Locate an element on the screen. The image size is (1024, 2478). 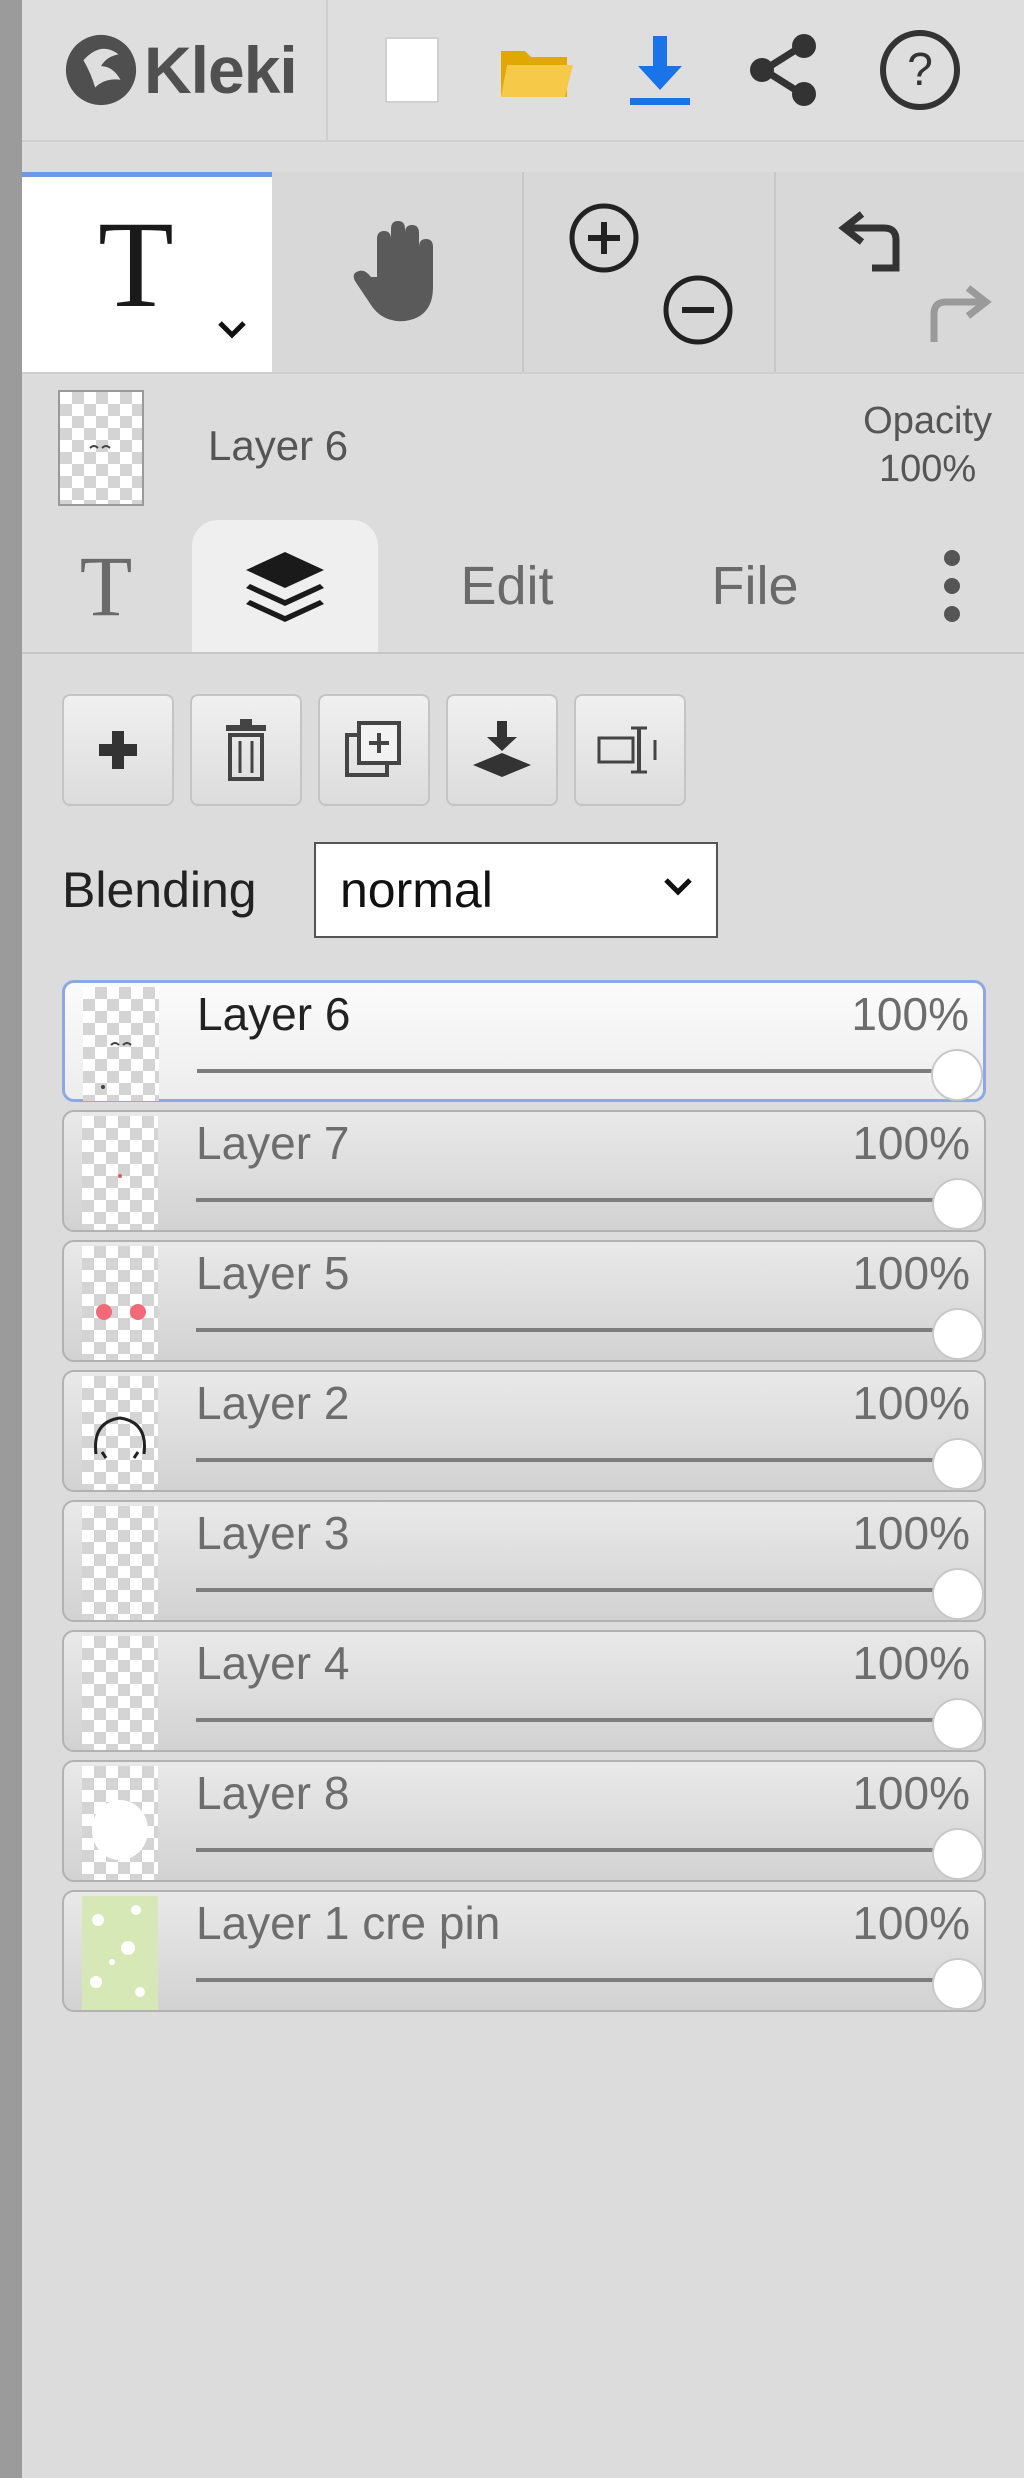
panel-tabs: T Edit File is located at coordinates (523, 587).